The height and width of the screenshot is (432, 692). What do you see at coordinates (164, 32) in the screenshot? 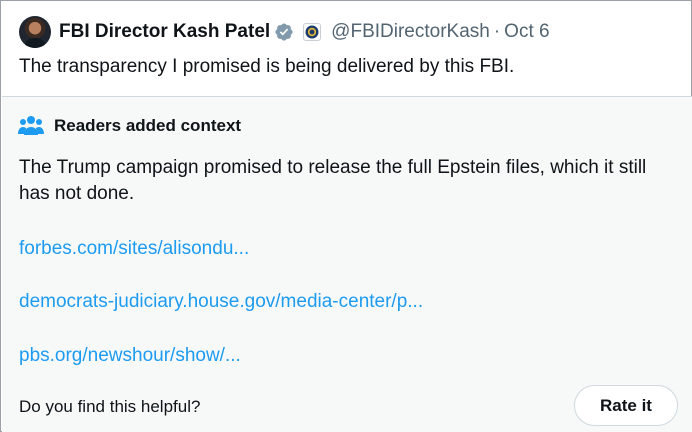
I see `author-name: FBI Director Kash Patel` at bounding box center [164, 32].